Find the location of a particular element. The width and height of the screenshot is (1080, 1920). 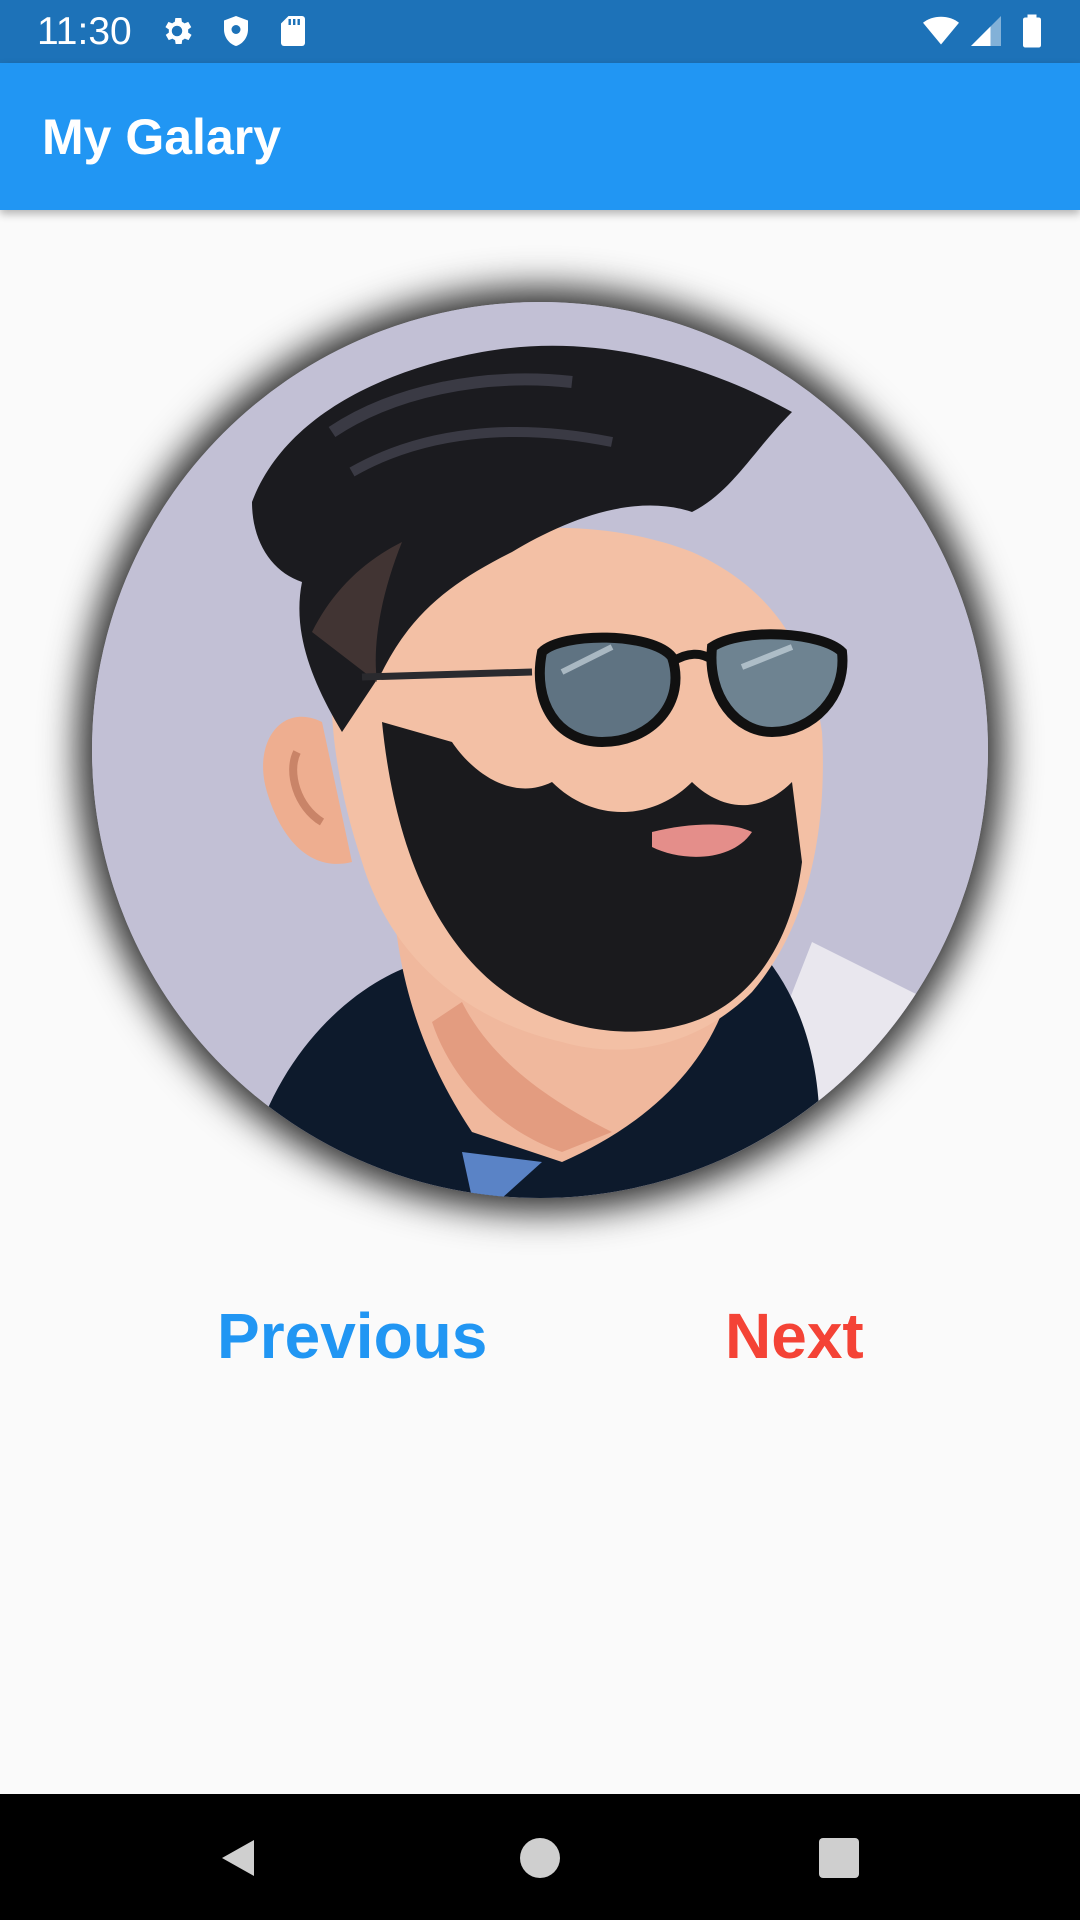

system-navigation-bar is located at coordinates (540, 1857).